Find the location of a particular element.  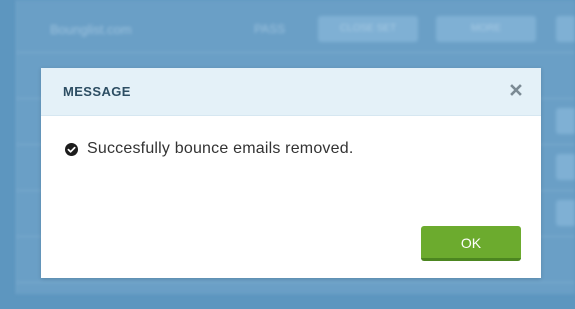

background-row-status: PASS is located at coordinates (270, 29).